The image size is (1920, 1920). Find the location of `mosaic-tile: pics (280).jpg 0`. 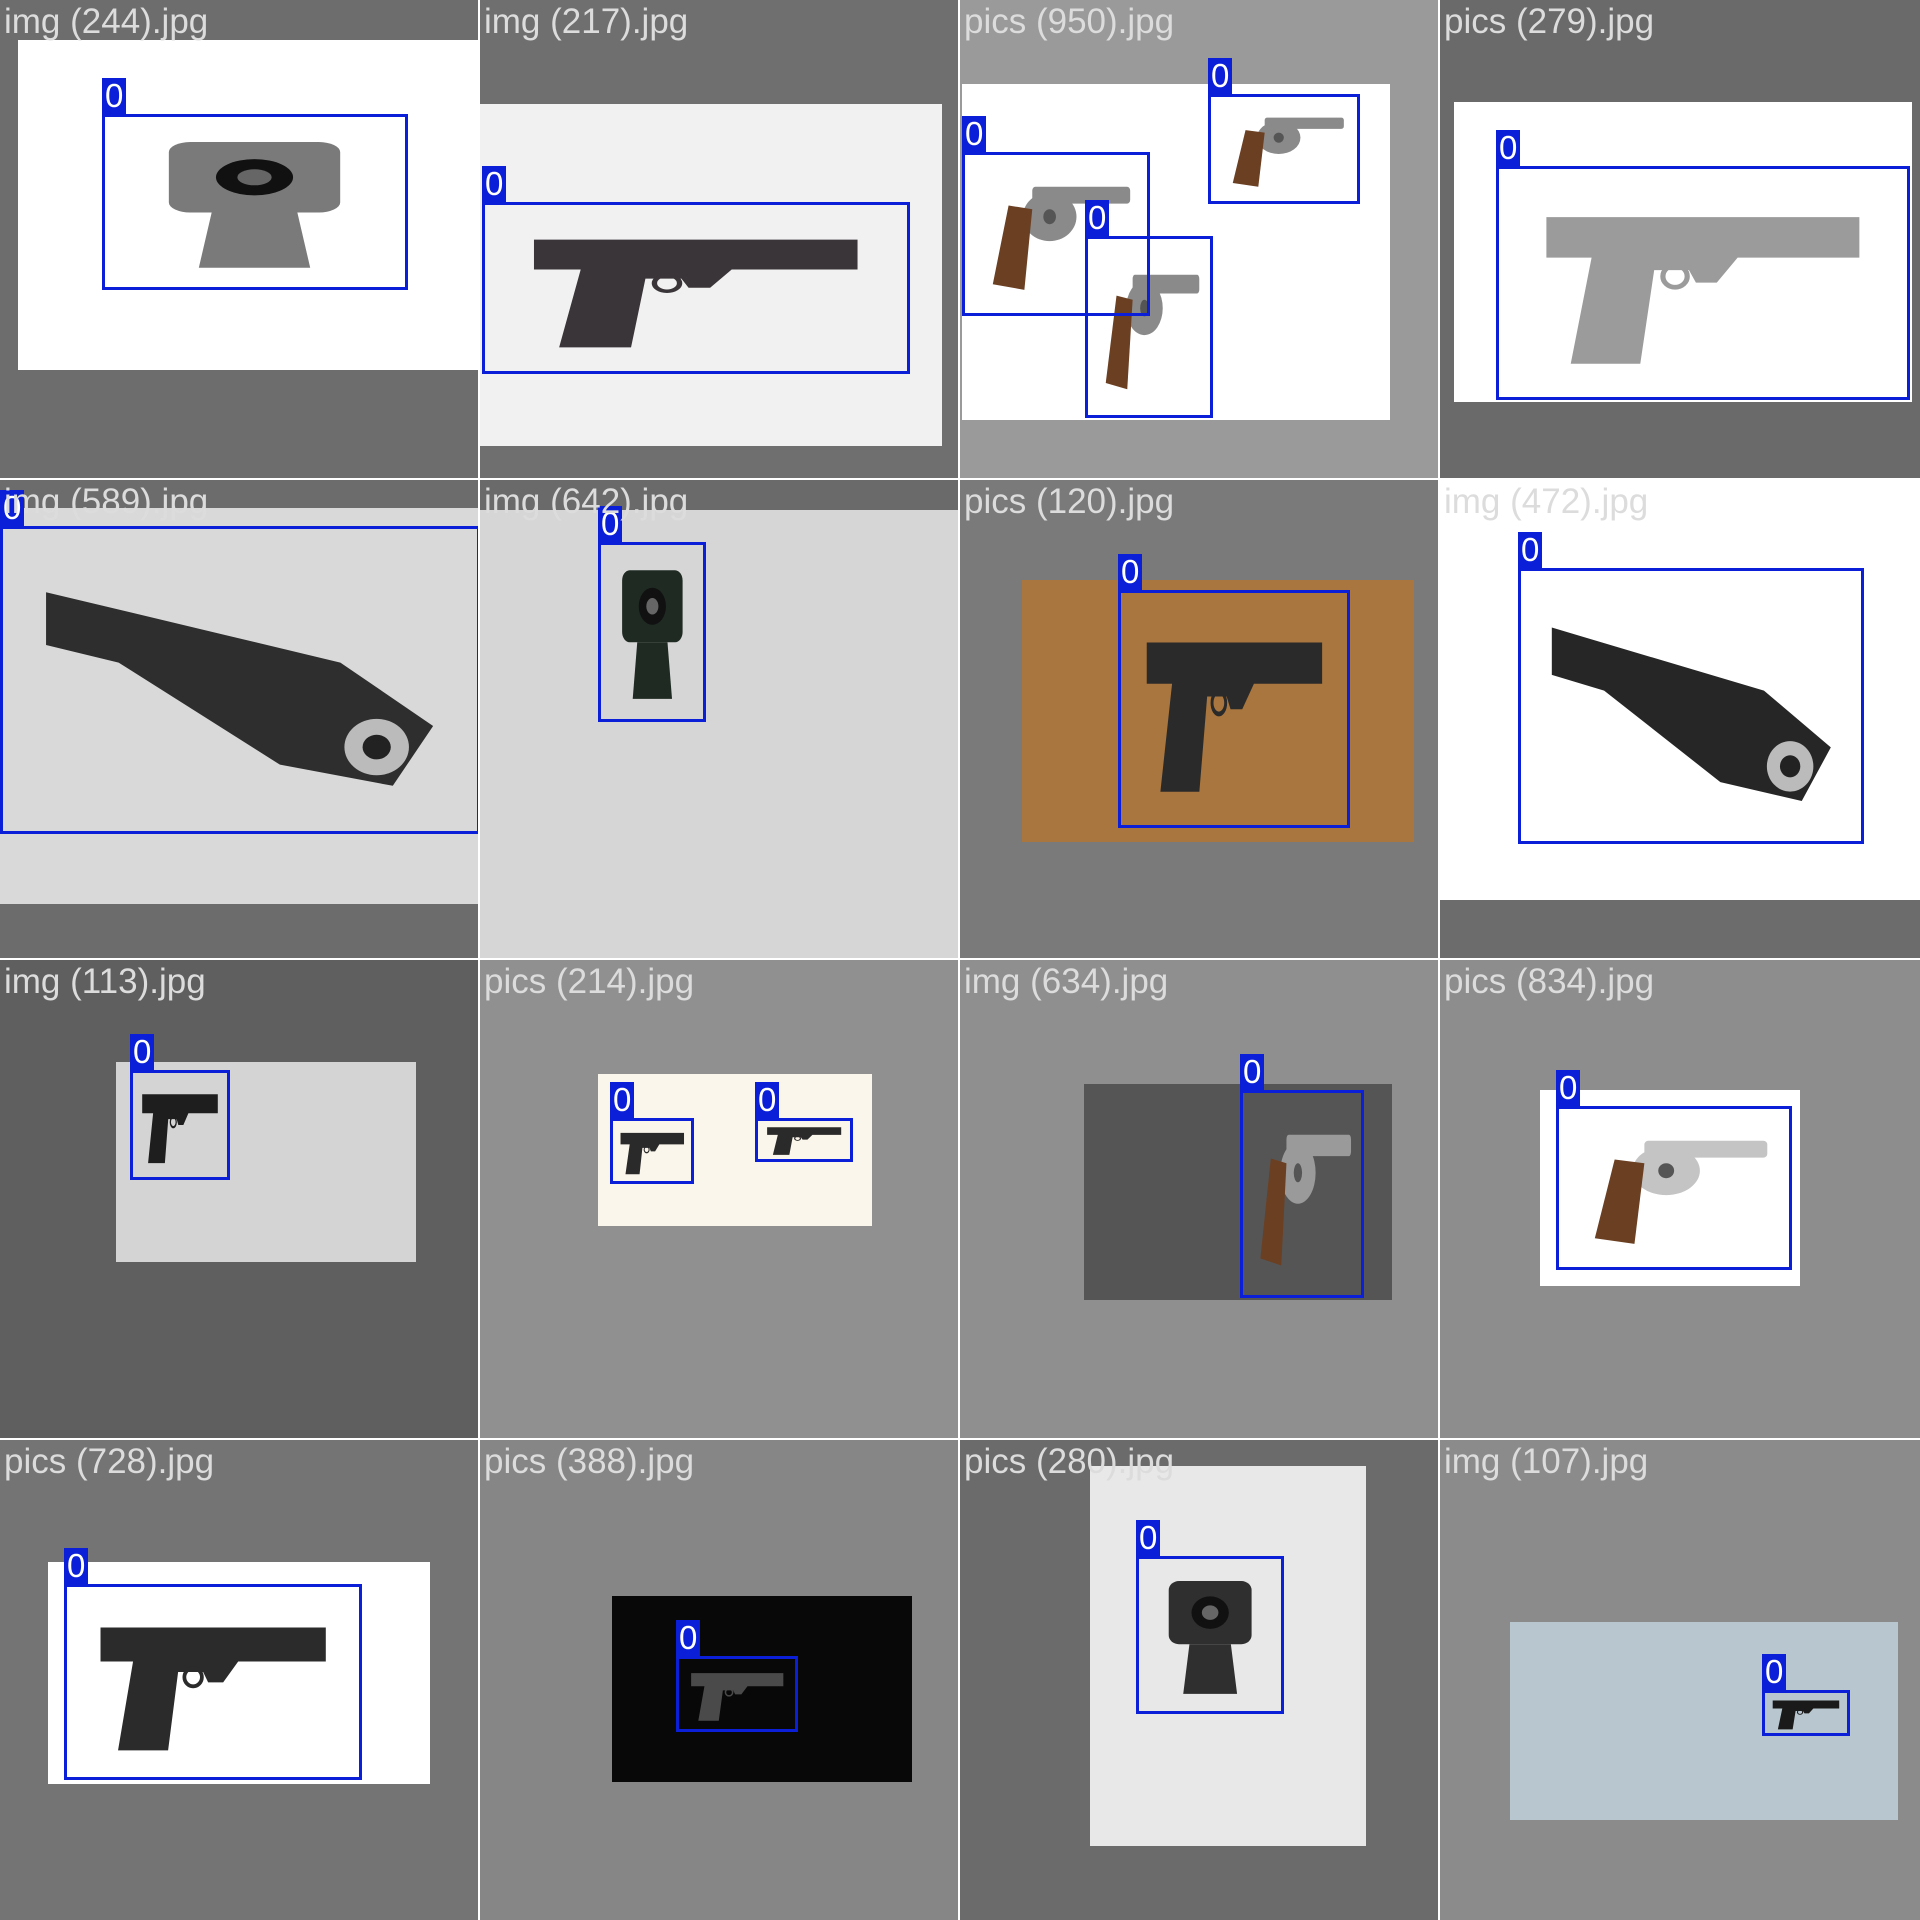

mosaic-tile: pics (280).jpg 0 is located at coordinates (1200, 1680).